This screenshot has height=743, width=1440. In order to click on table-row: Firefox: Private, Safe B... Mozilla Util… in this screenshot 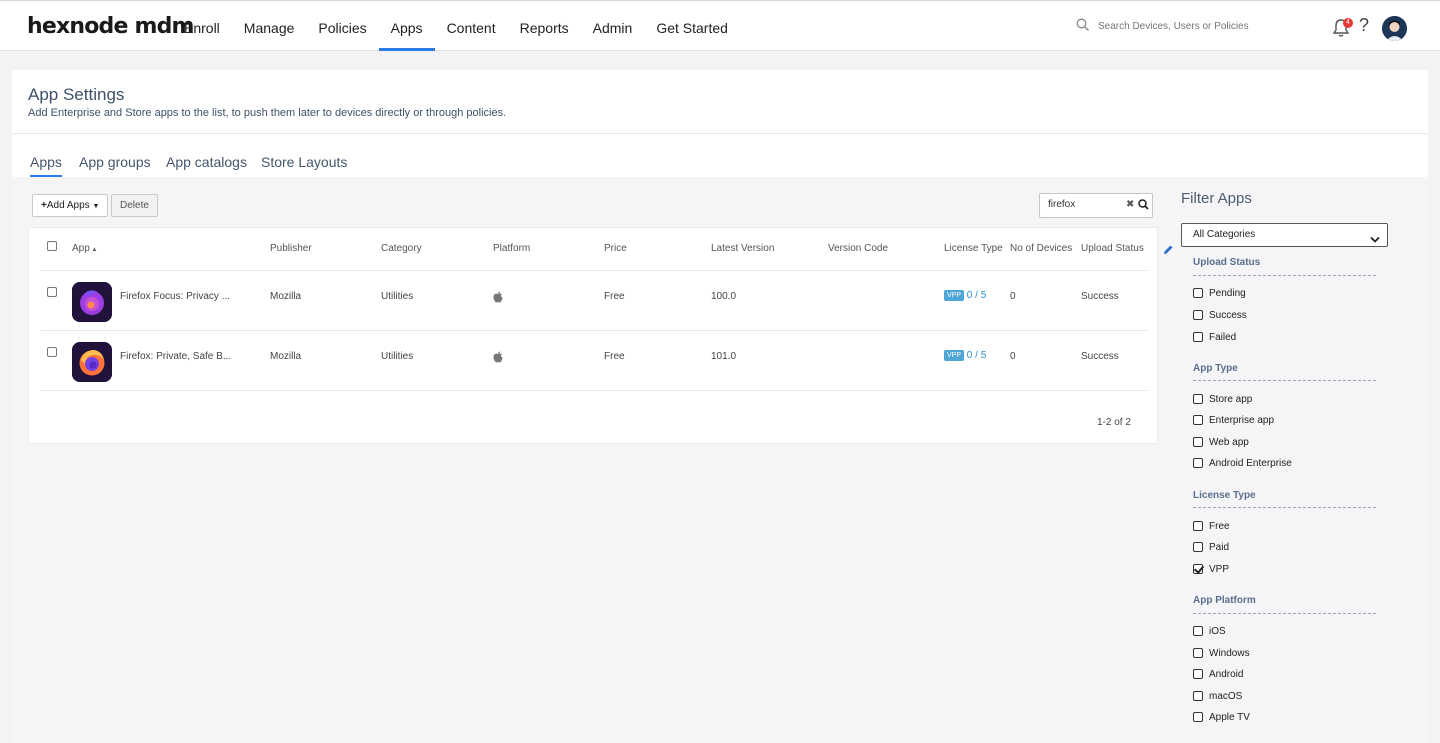, I will do `click(594, 360)`.